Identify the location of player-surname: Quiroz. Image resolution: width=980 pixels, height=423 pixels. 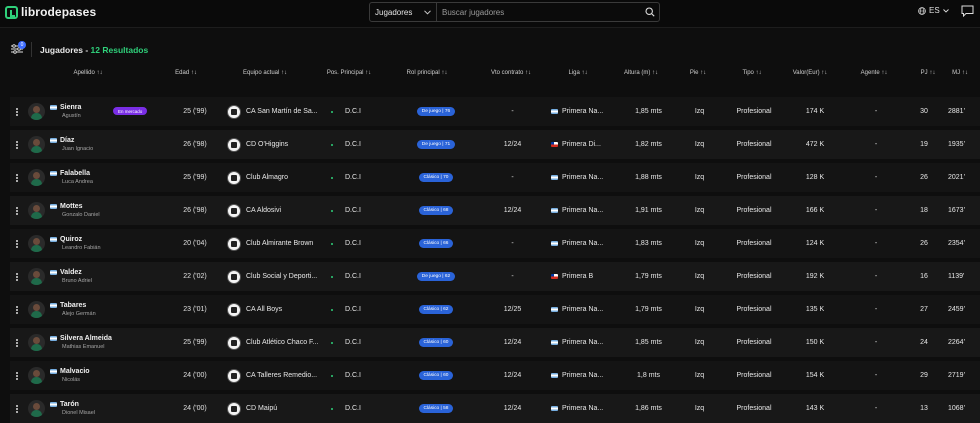
(71, 239).